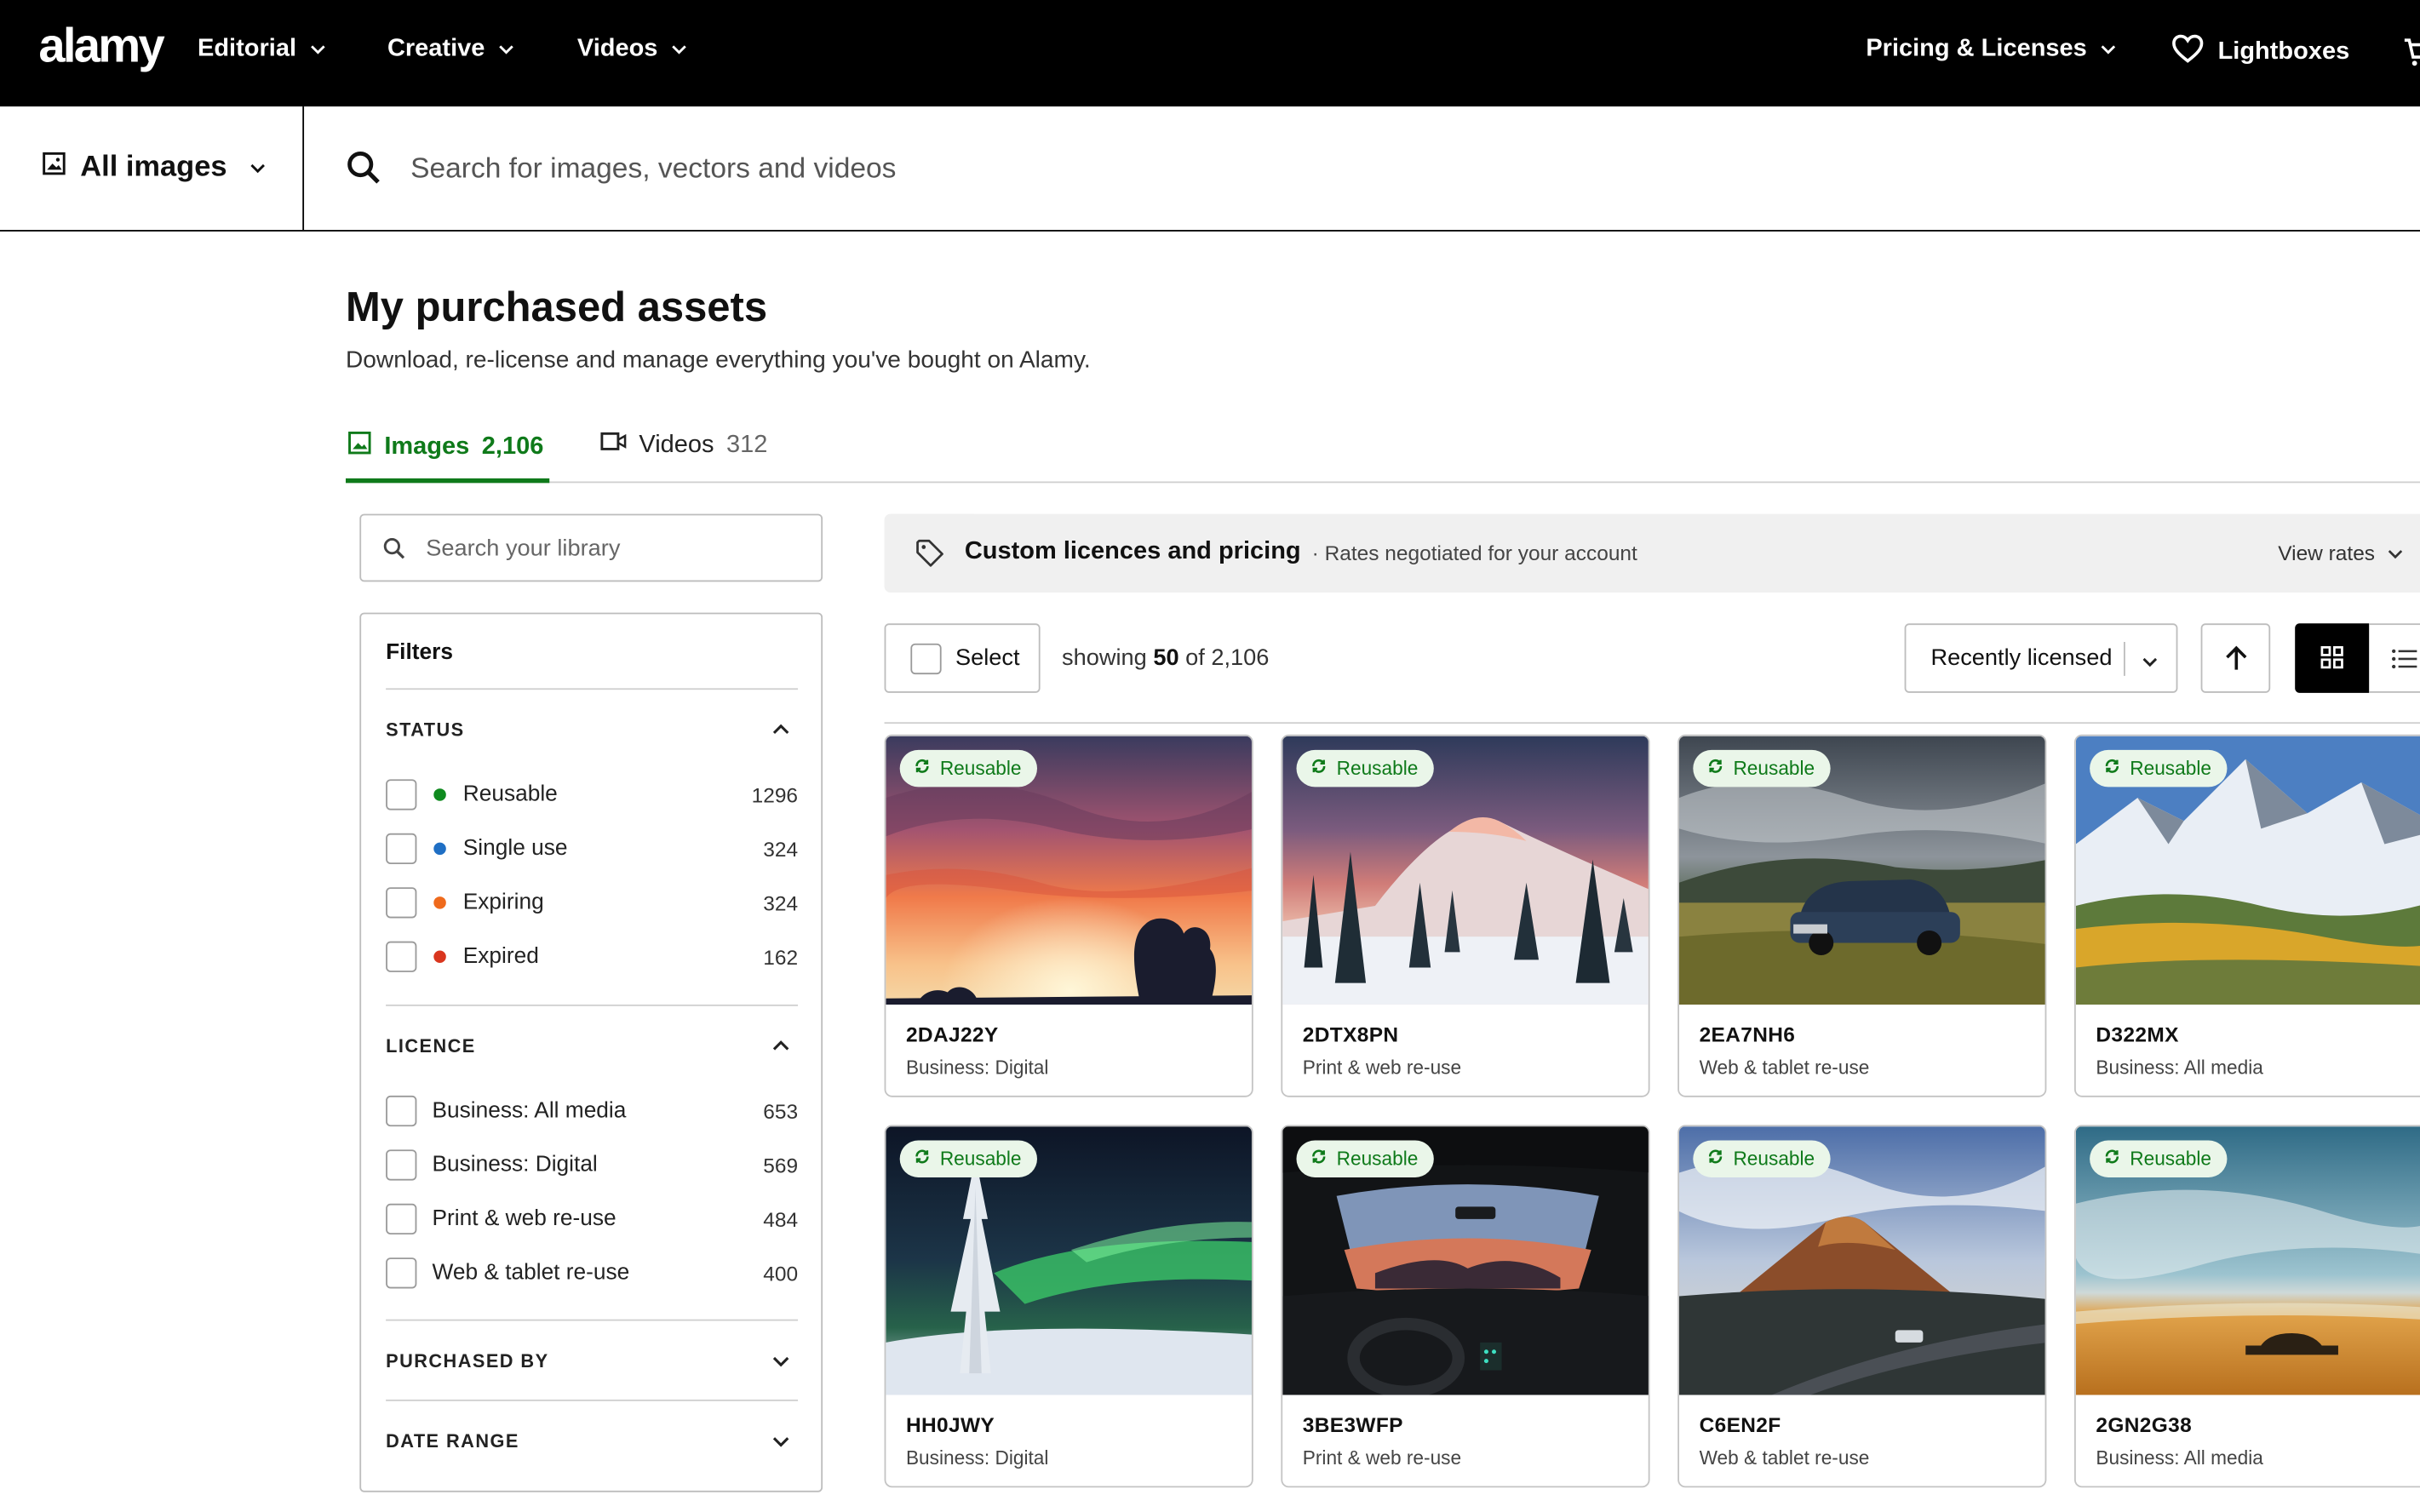 This screenshot has width=2420, height=1512. What do you see at coordinates (512, 446) in the screenshot?
I see `tab-images-count: 2,106` at bounding box center [512, 446].